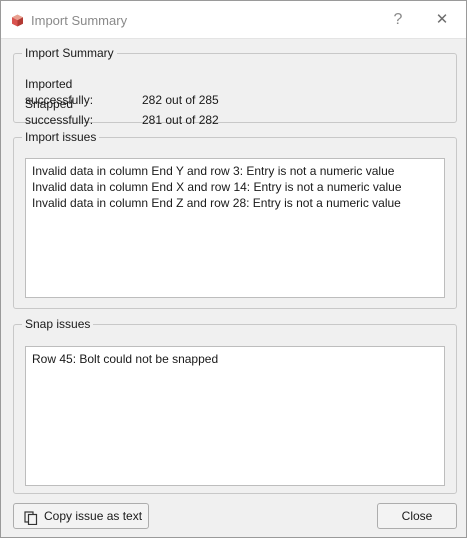 The image size is (467, 538). I want to click on copy-issue-button: Copy issue as text, so click(81, 516).